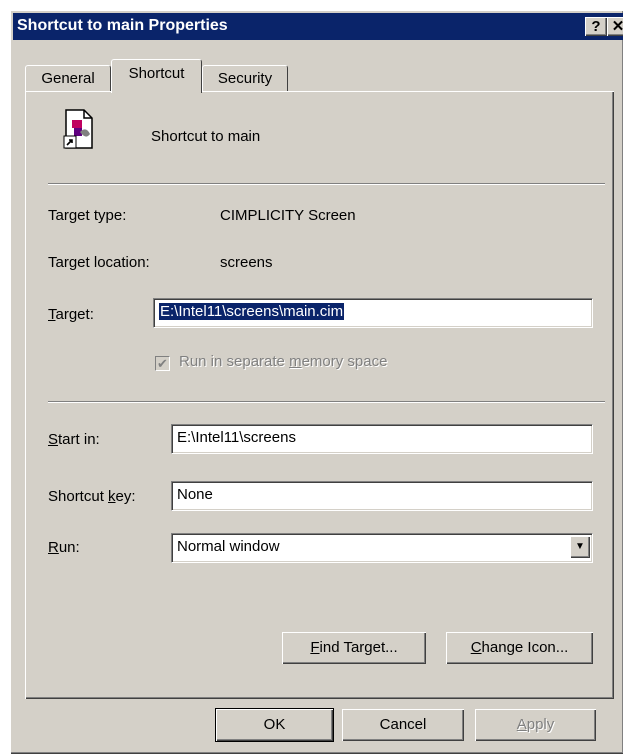 Image resolution: width=623 pixels, height=754 pixels. I want to click on separate-memory-checkbox: ✔, so click(162, 363).